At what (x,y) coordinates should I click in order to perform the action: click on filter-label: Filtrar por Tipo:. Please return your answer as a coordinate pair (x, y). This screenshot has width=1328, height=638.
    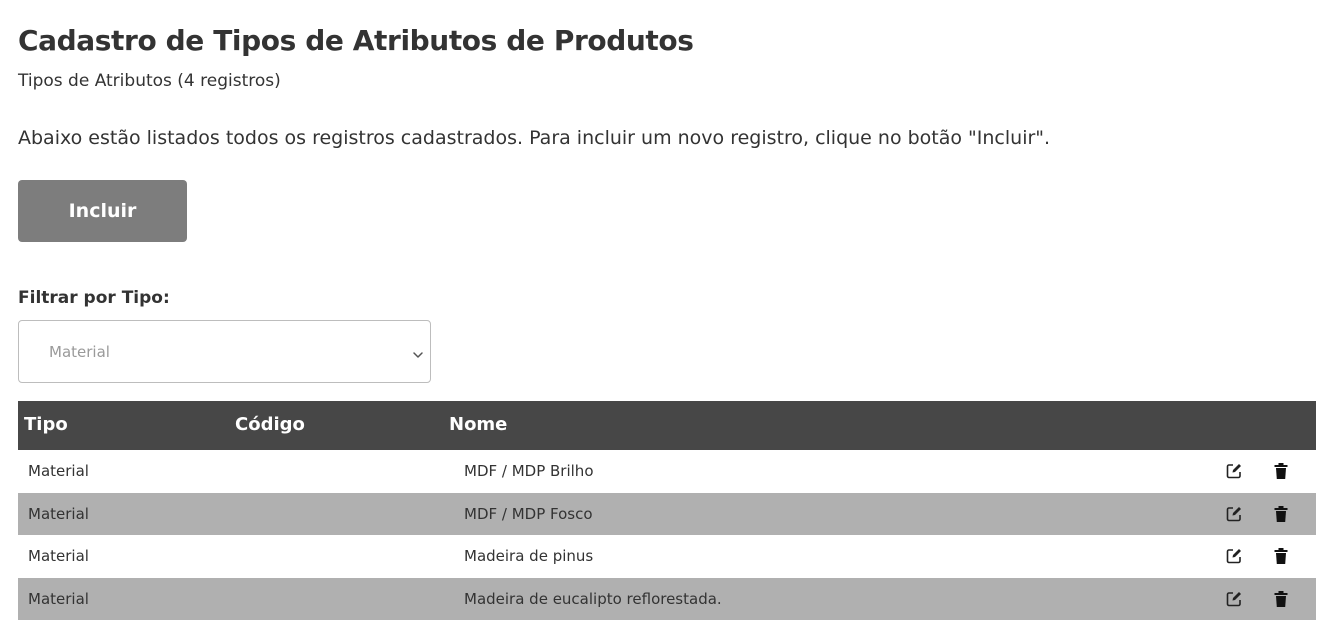
    Looking at the image, I should click on (94, 298).